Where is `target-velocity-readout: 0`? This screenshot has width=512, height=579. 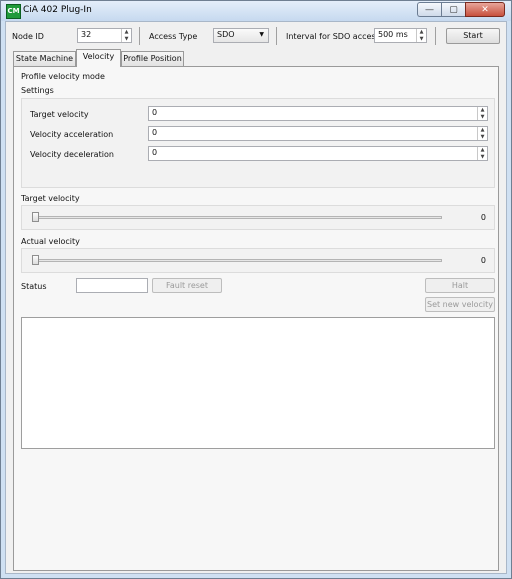 target-velocity-readout: 0 is located at coordinates (483, 217).